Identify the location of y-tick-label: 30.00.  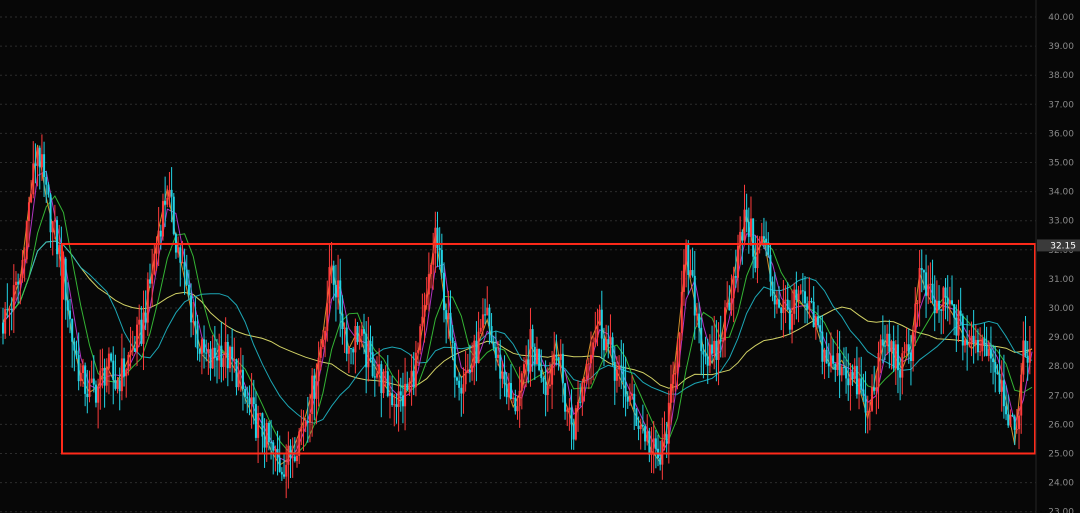
(1061, 309).